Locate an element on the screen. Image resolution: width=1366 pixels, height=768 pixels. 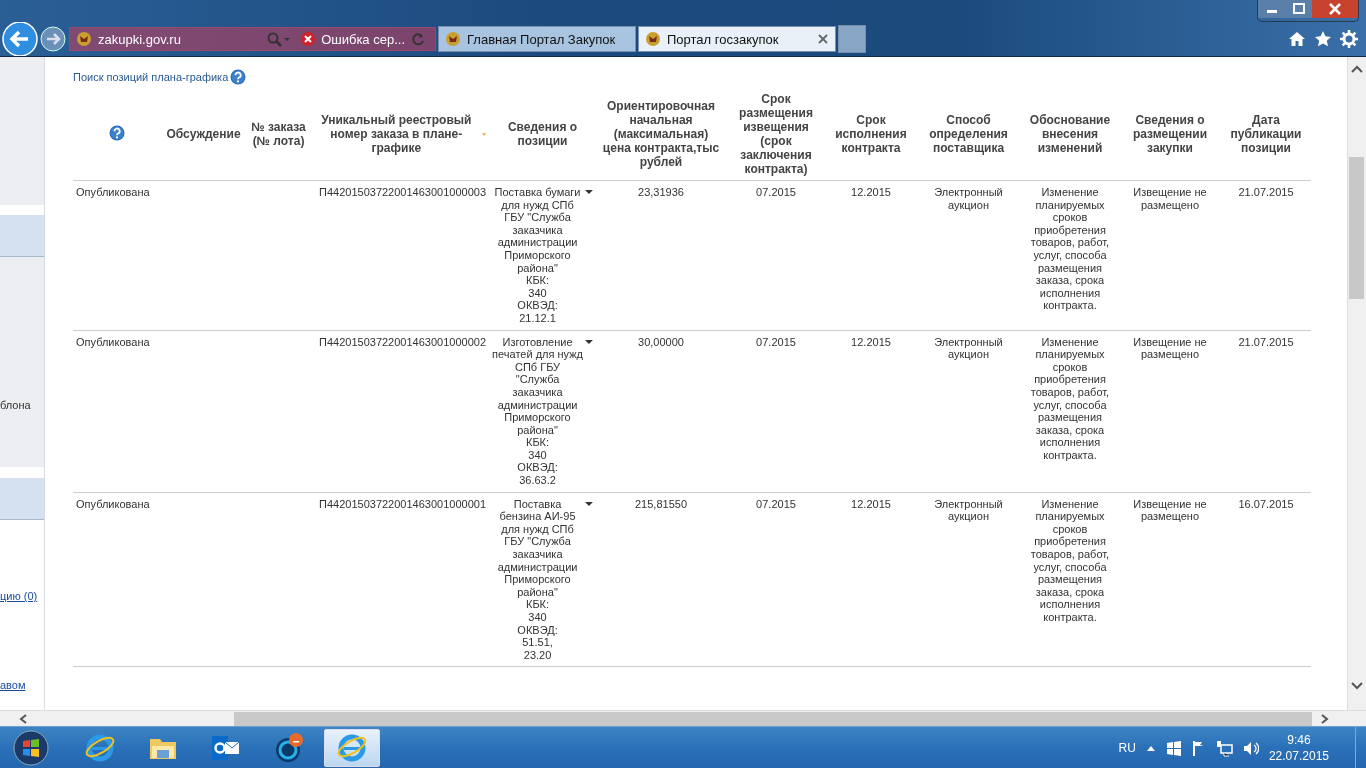
settings-icon is located at coordinates (1349, 39).